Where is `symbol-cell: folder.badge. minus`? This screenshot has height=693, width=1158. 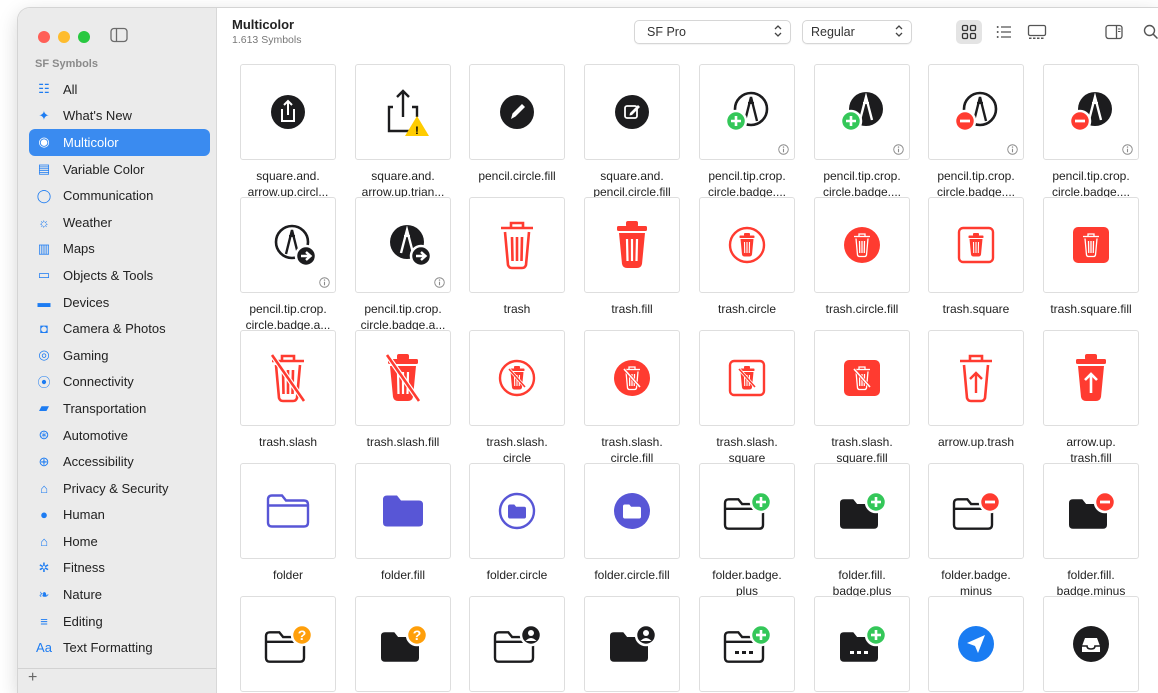
symbol-cell: folder.badge. minus is located at coordinates (976, 531).